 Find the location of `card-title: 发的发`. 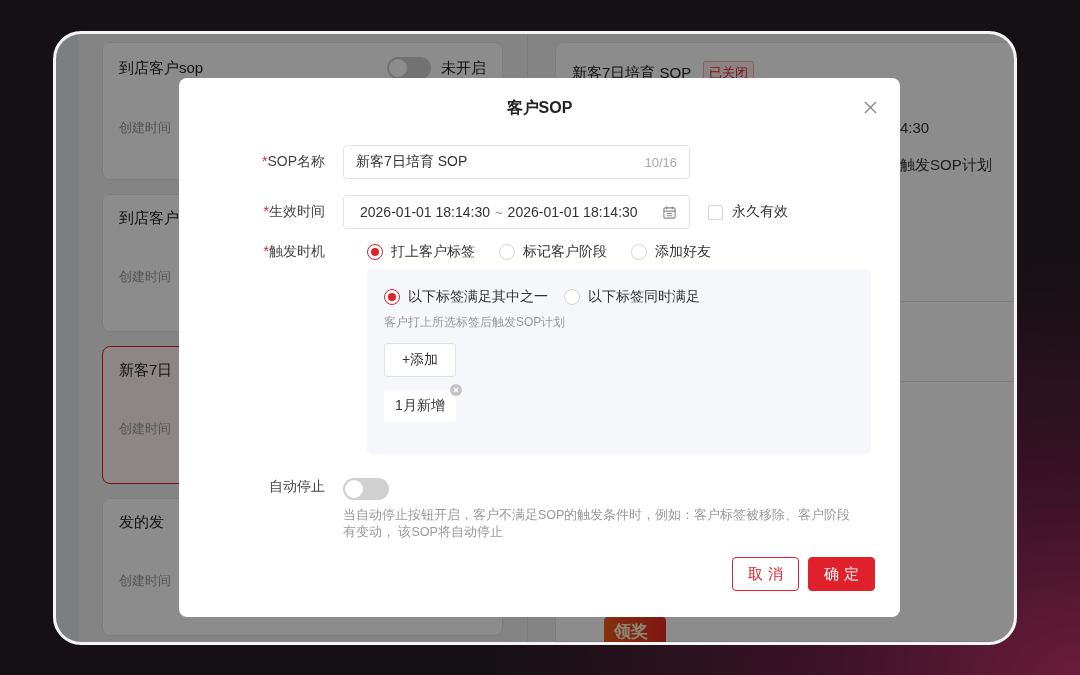

card-title: 发的发 is located at coordinates (141, 522).